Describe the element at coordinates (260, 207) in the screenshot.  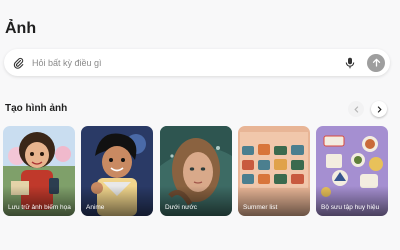
I see `card-label: Summer list` at that location.